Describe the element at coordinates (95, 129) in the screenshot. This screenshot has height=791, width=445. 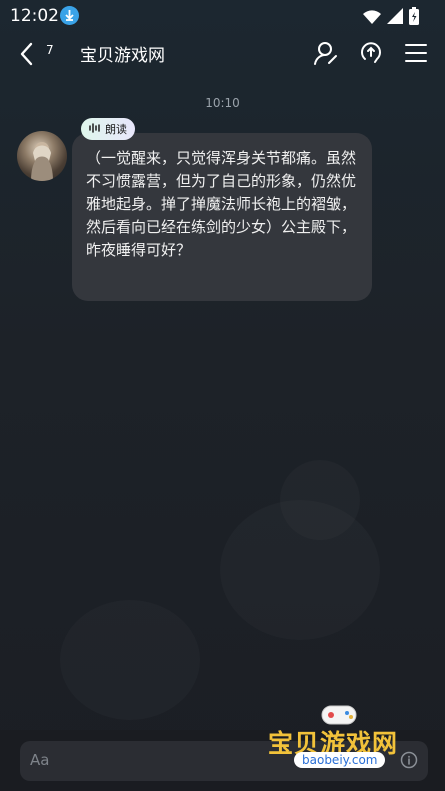
I see `sound-wave-icon` at that location.